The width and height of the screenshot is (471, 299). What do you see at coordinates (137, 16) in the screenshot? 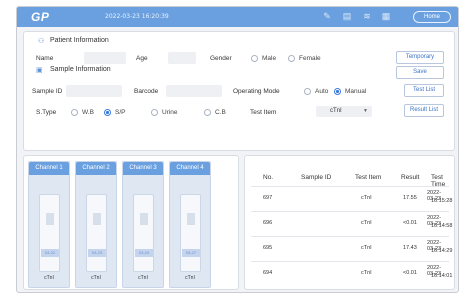
I see `datetime: 2022-03-23 16:20:39` at bounding box center [137, 16].